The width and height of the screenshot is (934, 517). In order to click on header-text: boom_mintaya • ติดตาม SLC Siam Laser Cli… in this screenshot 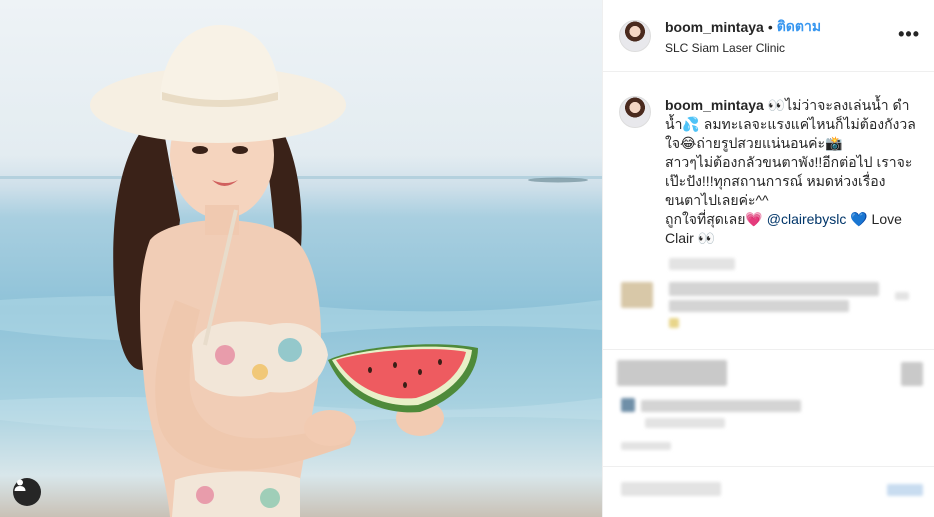, I will do `click(743, 35)`.